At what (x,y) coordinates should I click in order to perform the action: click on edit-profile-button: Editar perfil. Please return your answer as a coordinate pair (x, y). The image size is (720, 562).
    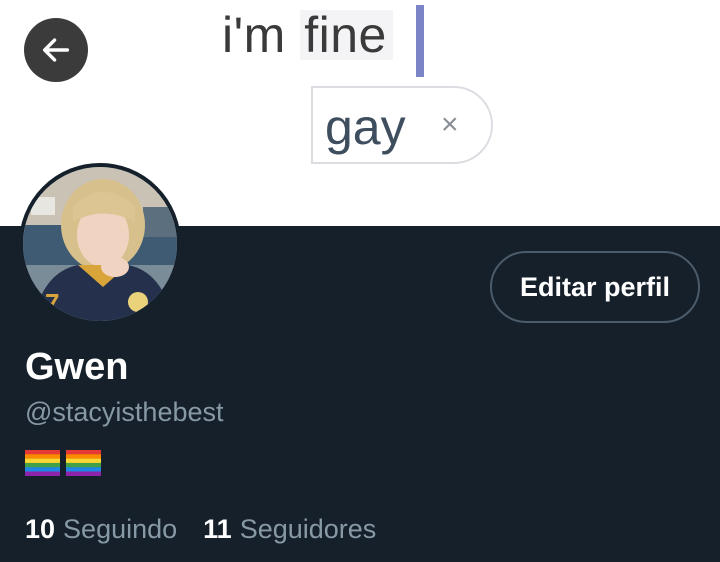
    Looking at the image, I should click on (595, 287).